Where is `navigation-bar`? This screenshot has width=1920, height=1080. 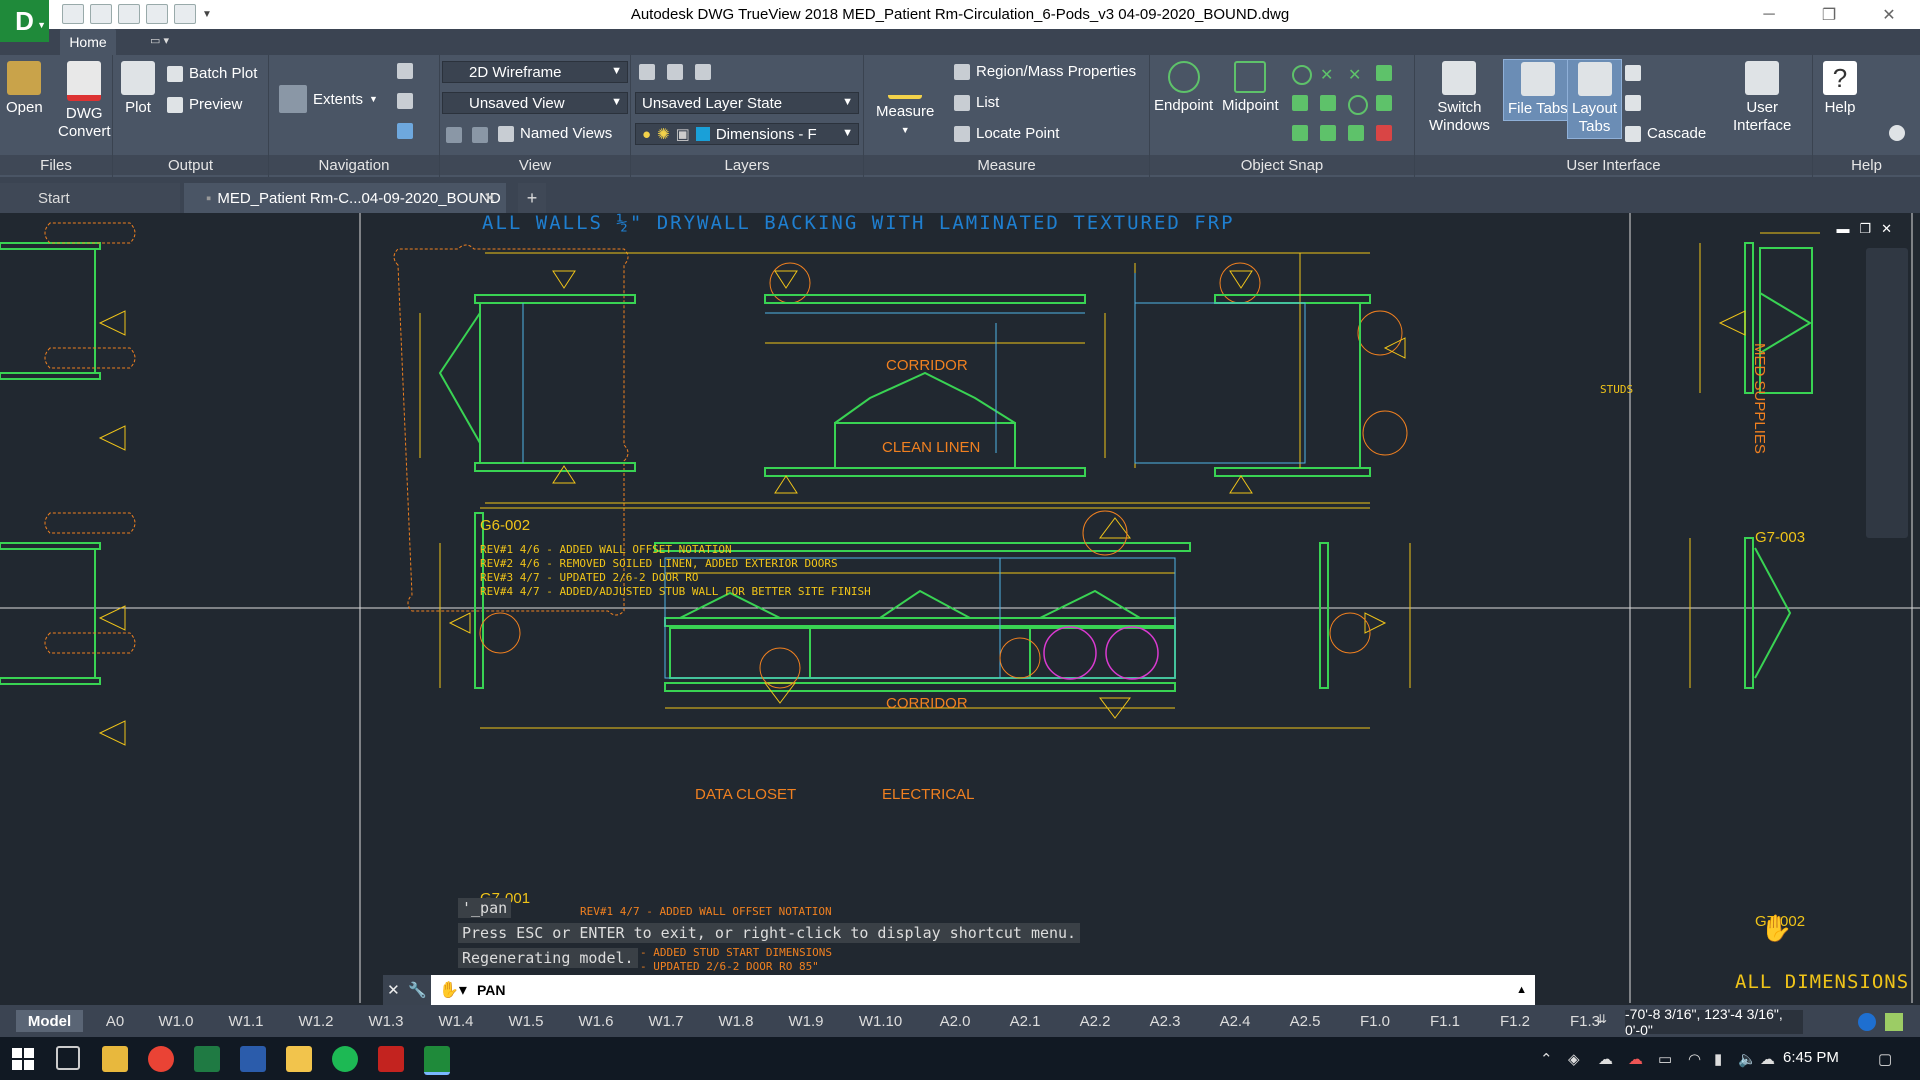
navigation-bar is located at coordinates (1887, 393).